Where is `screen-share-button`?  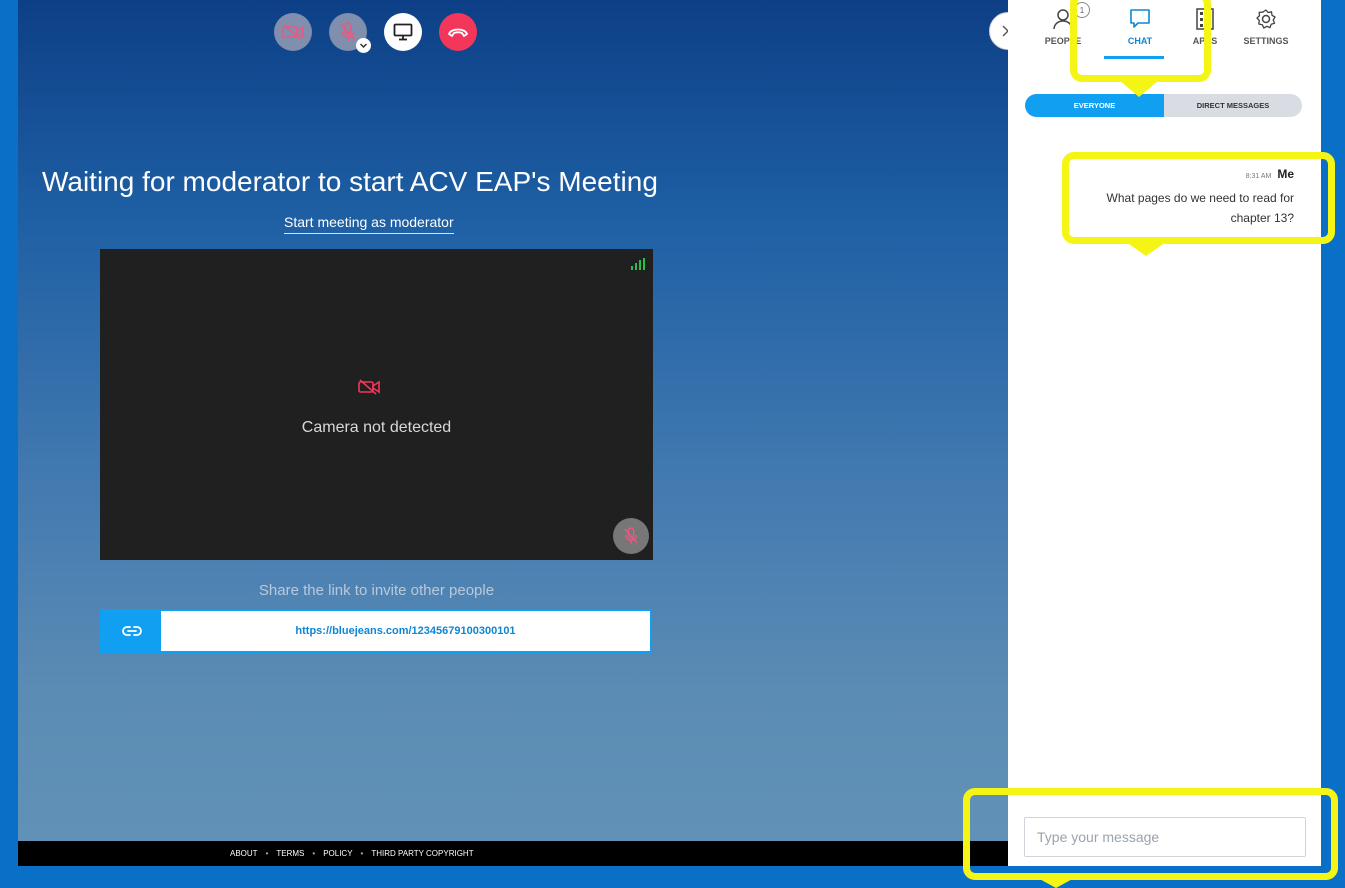 screen-share-button is located at coordinates (403, 32).